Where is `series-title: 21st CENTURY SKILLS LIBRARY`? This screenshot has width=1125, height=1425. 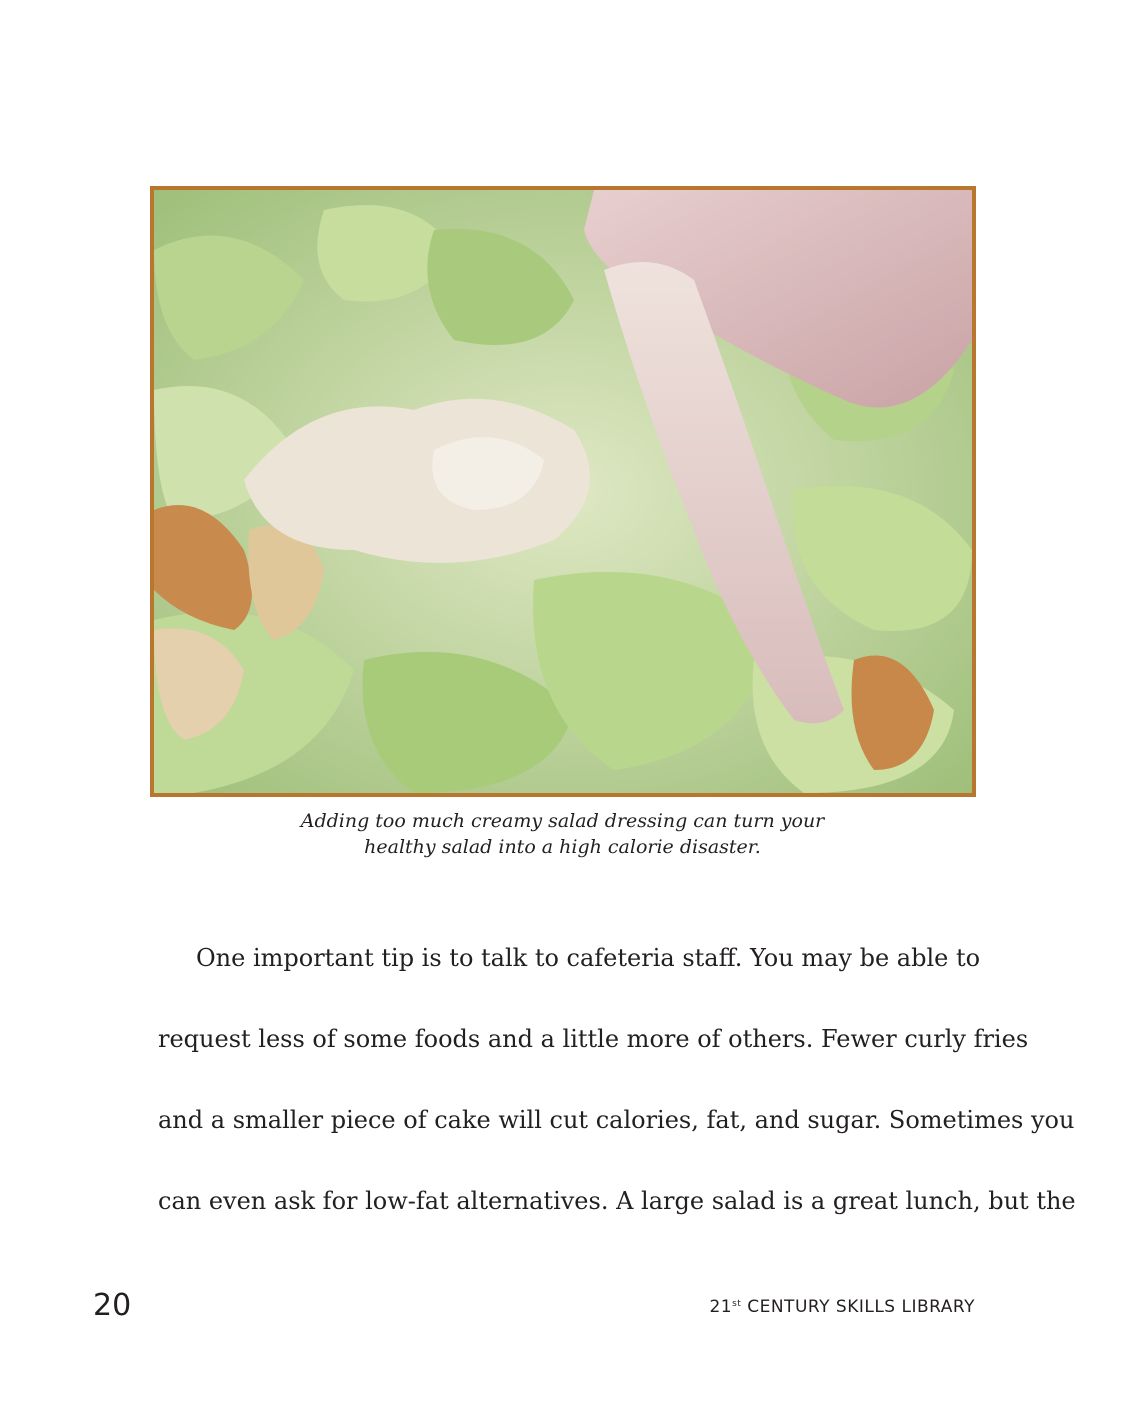
series-title: 21st CENTURY SKILLS LIBRARY is located at coordinates (842, 1307).